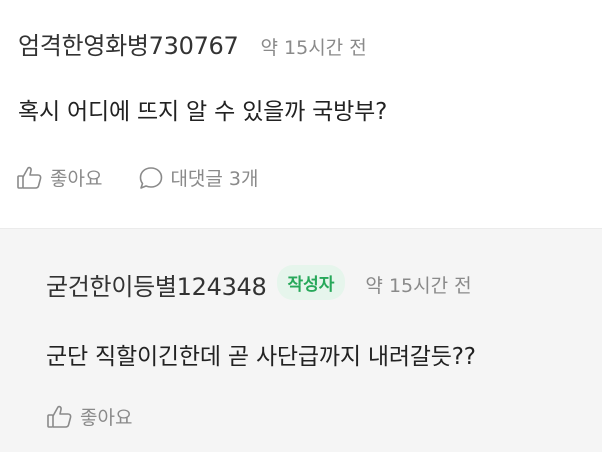  I want to click on like-button: 좋아요, so click(59, 177).